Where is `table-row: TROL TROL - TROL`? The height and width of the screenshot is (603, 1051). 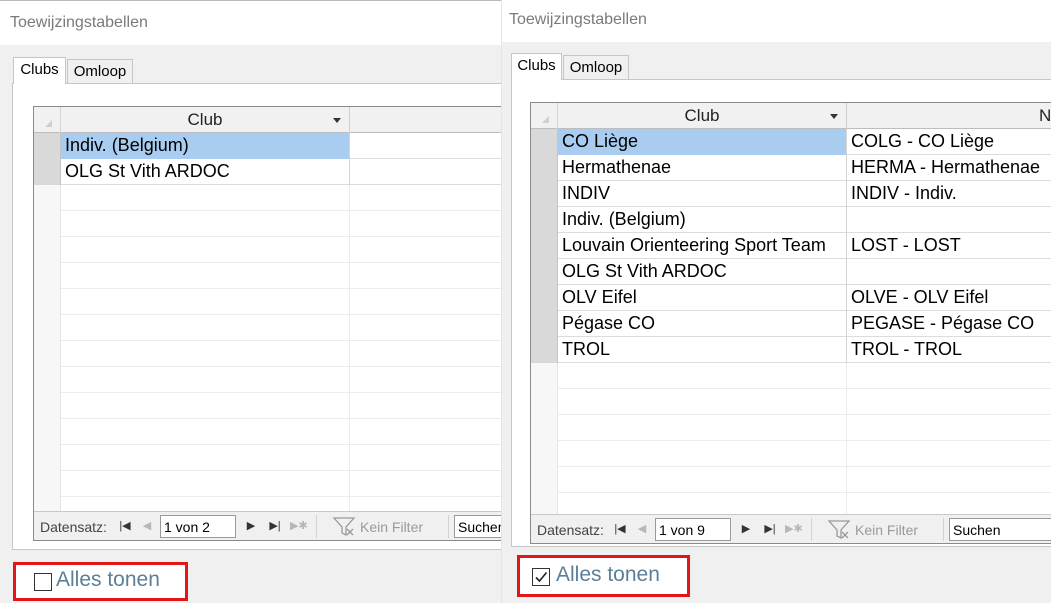
table-row: TROL TROL - TROL is located at coordinates (791, 350).